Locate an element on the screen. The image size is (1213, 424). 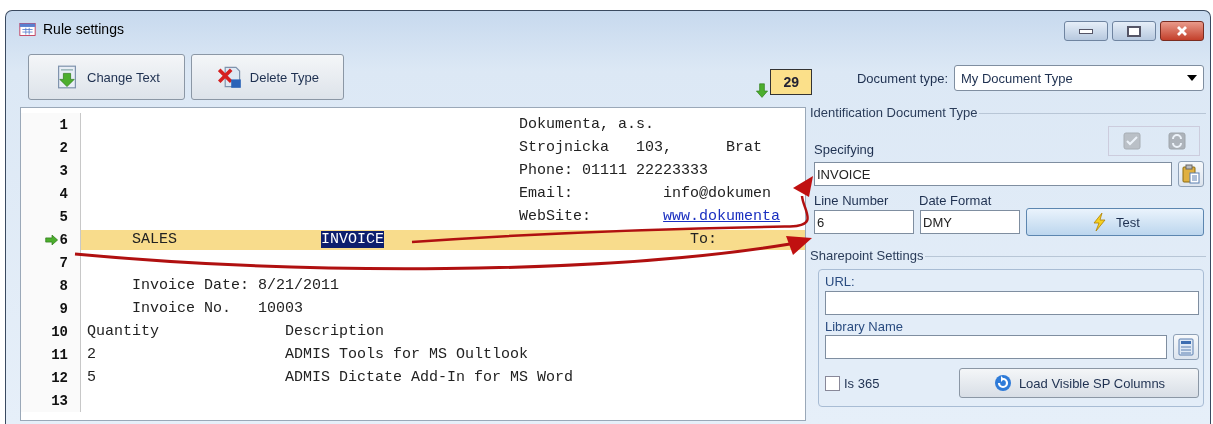
change-text-button: Change Text is located at coordinates (106, 77).